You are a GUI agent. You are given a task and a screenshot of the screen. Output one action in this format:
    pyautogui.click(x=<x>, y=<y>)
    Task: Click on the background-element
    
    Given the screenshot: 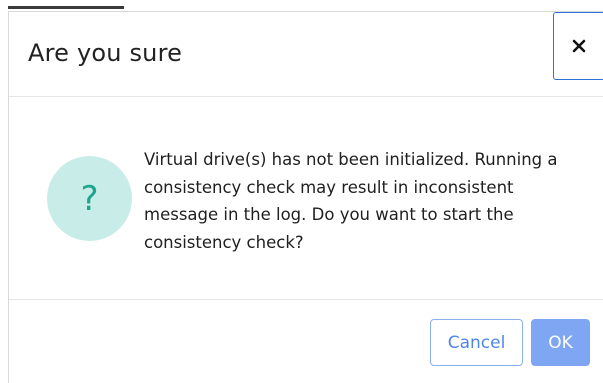 What is the action you would take?
    pyautogui.click(x=66, y=7)
    